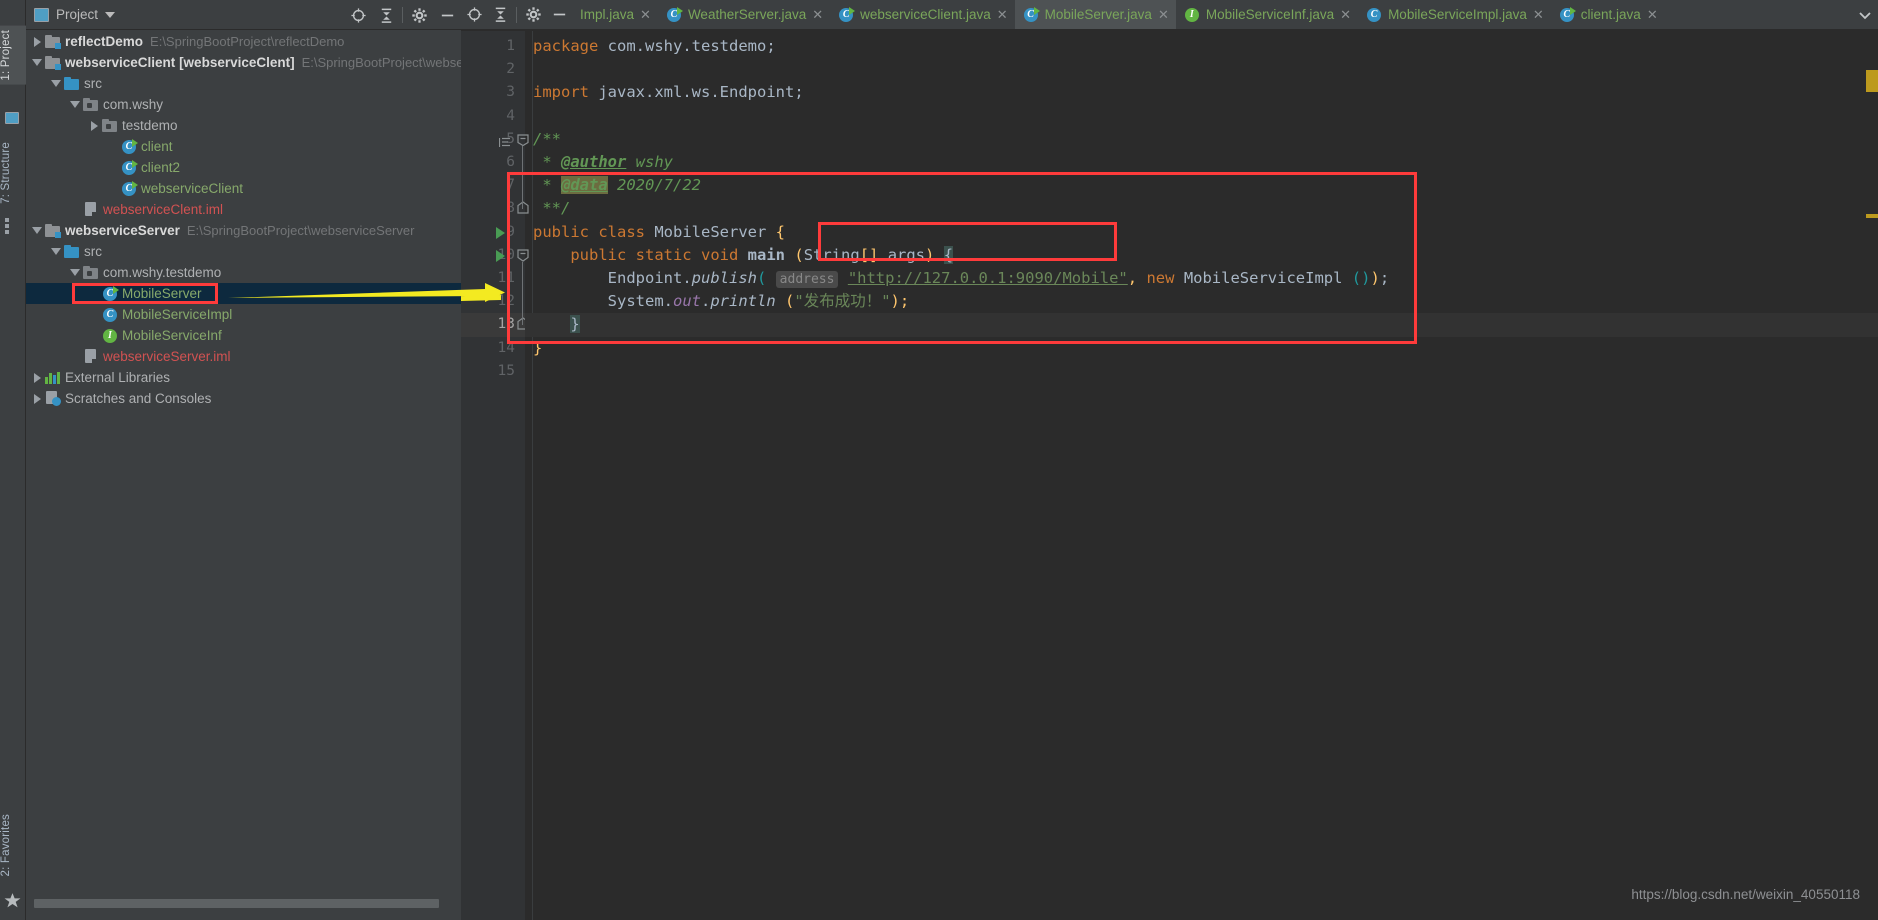 The height and width of the screenshot is (920, 1878). What do you see at coordinates (495, 475) in the screenshot?
I see `editor-gutter: 1 2 3 4 5 6 7 8 9 10 11 12 13 14 15` at bounding box center [495, 475].